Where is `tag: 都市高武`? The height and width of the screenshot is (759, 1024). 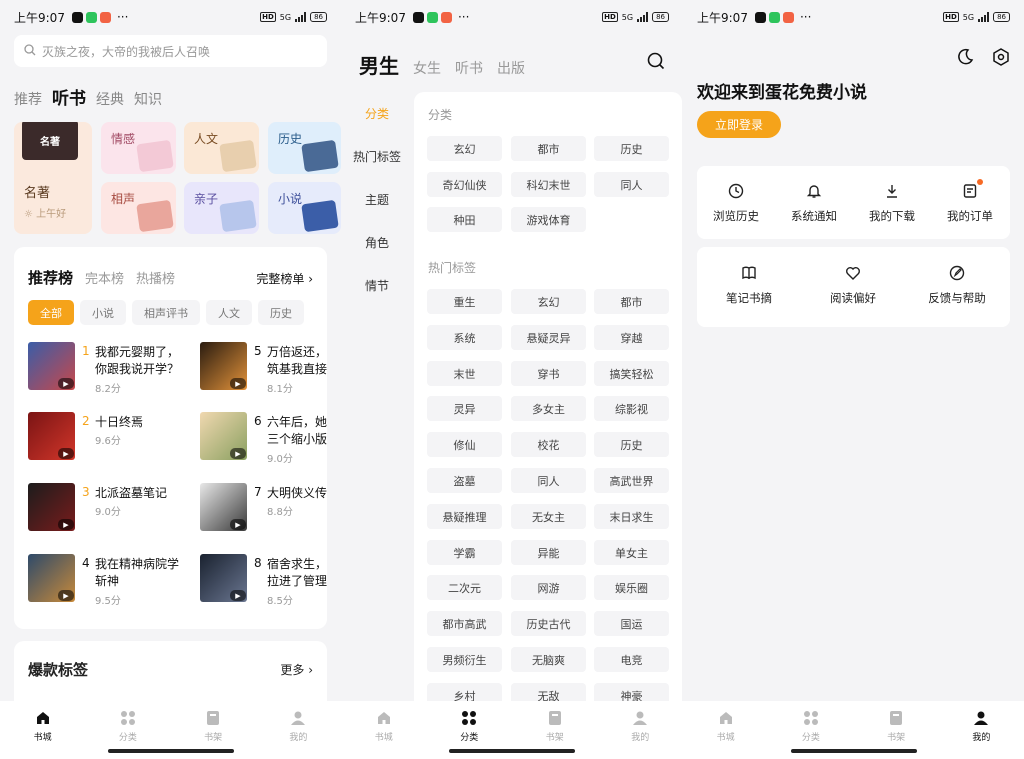 tag: 都市高武 is located at coordinates (464, 623).